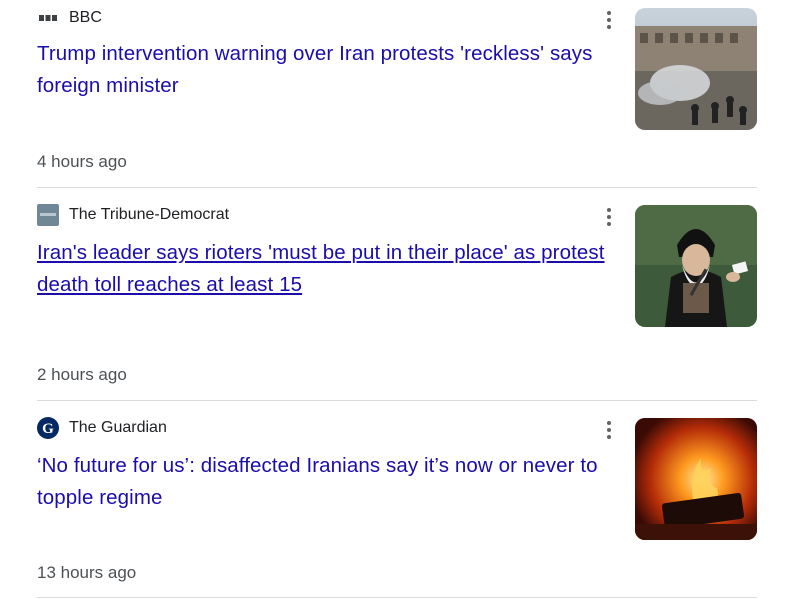 This screenshot has height=599, width=795. I want to click on bbc-logo-icon, so click(48, 18).